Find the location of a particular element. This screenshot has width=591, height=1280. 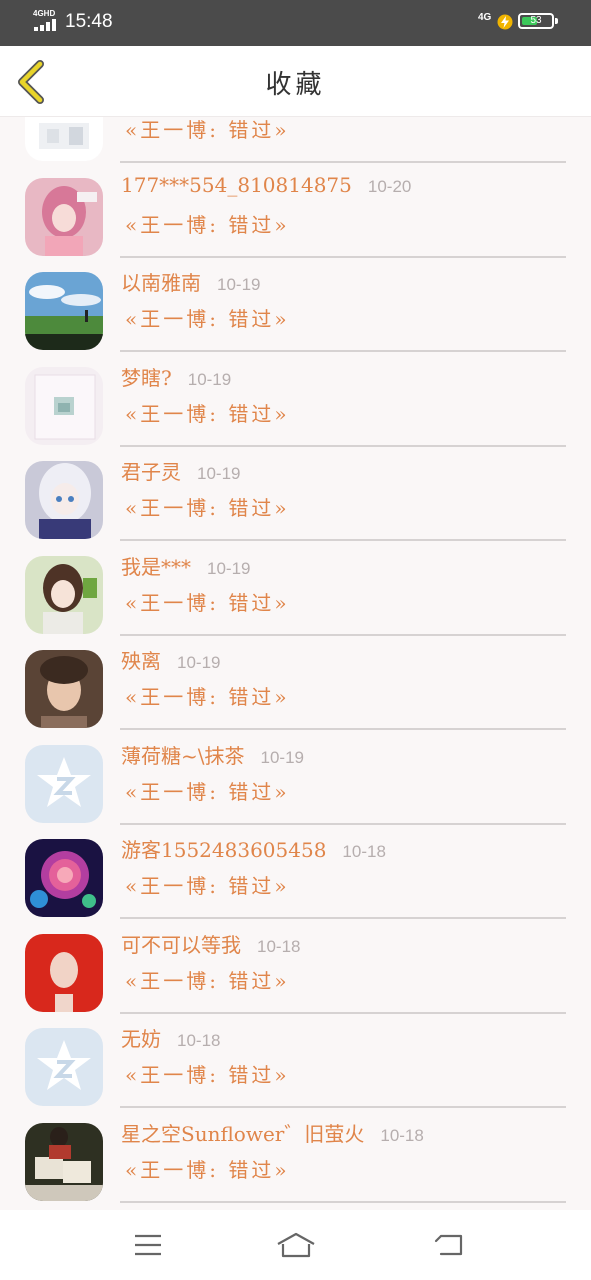

status-bar: 4GHD 15:48 4G 53 is located at coordinates (295, 23).